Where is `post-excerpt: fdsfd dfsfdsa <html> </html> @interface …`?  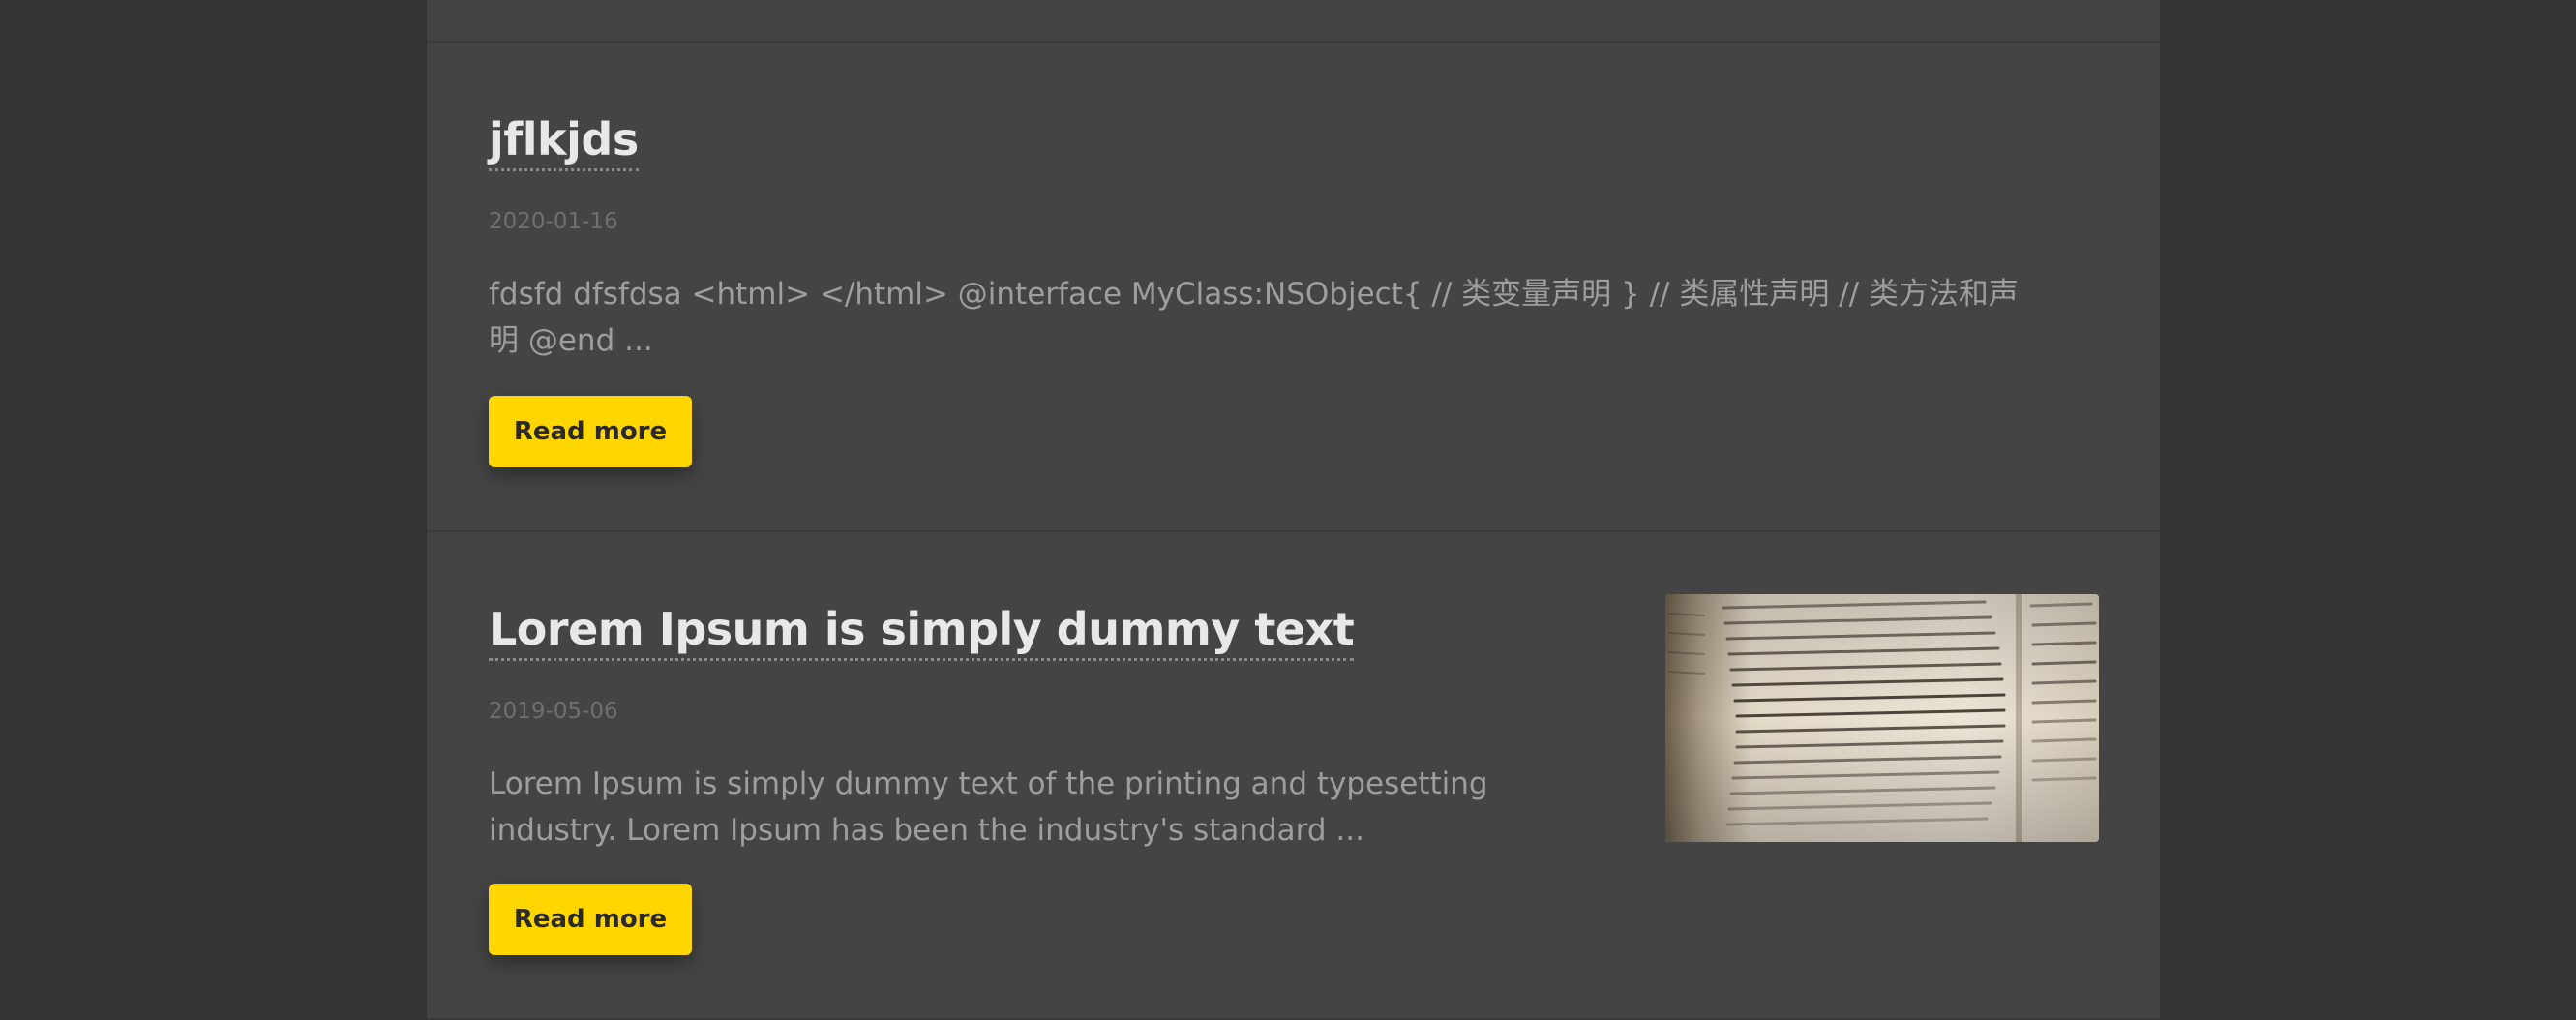 post-excerpt: fdsfd dfsfdsa <html> </html> @interface … is located at coordinates (1254, 318).